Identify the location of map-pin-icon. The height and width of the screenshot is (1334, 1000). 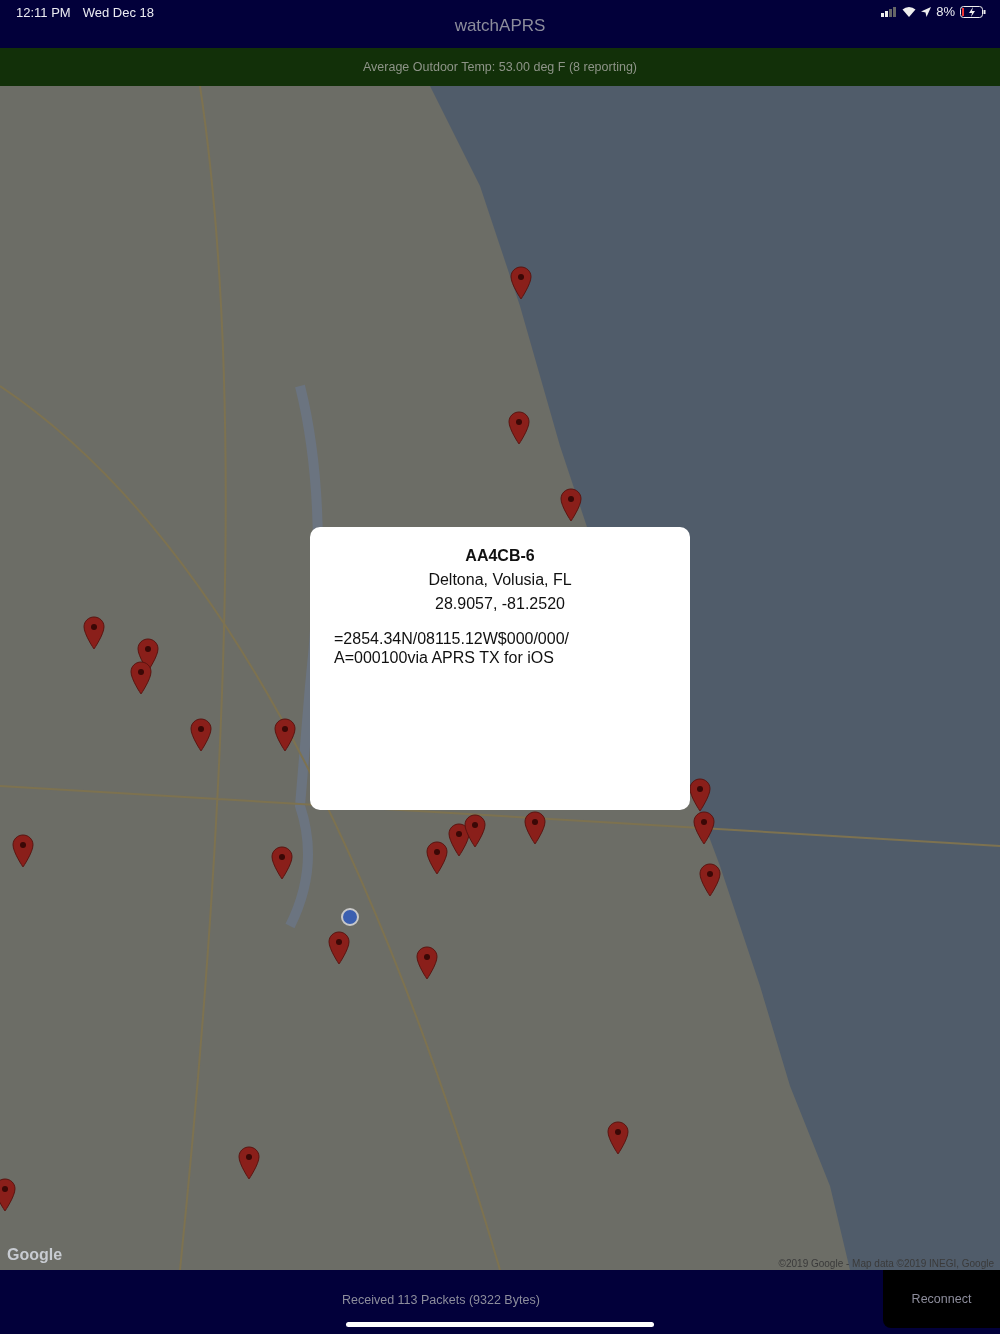
(700, 795).